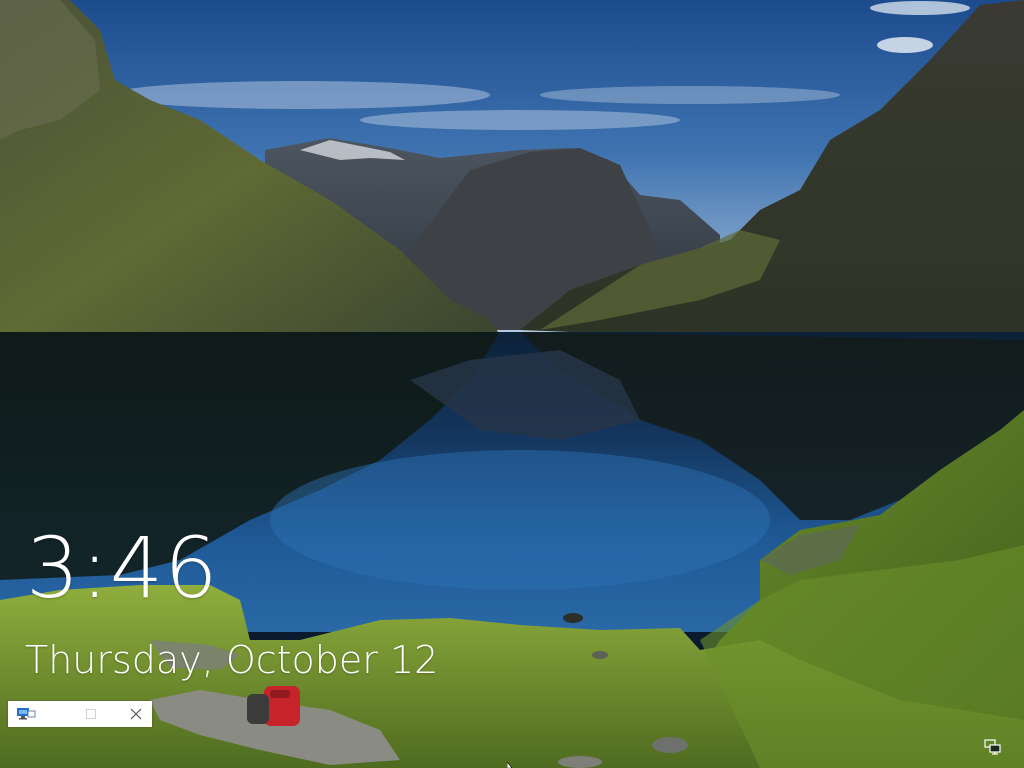 Image resolution: width=1024 pixels, height=768 pixels. I want to click on lock-screen-date: Thursday, October 12, so click(232, 660).